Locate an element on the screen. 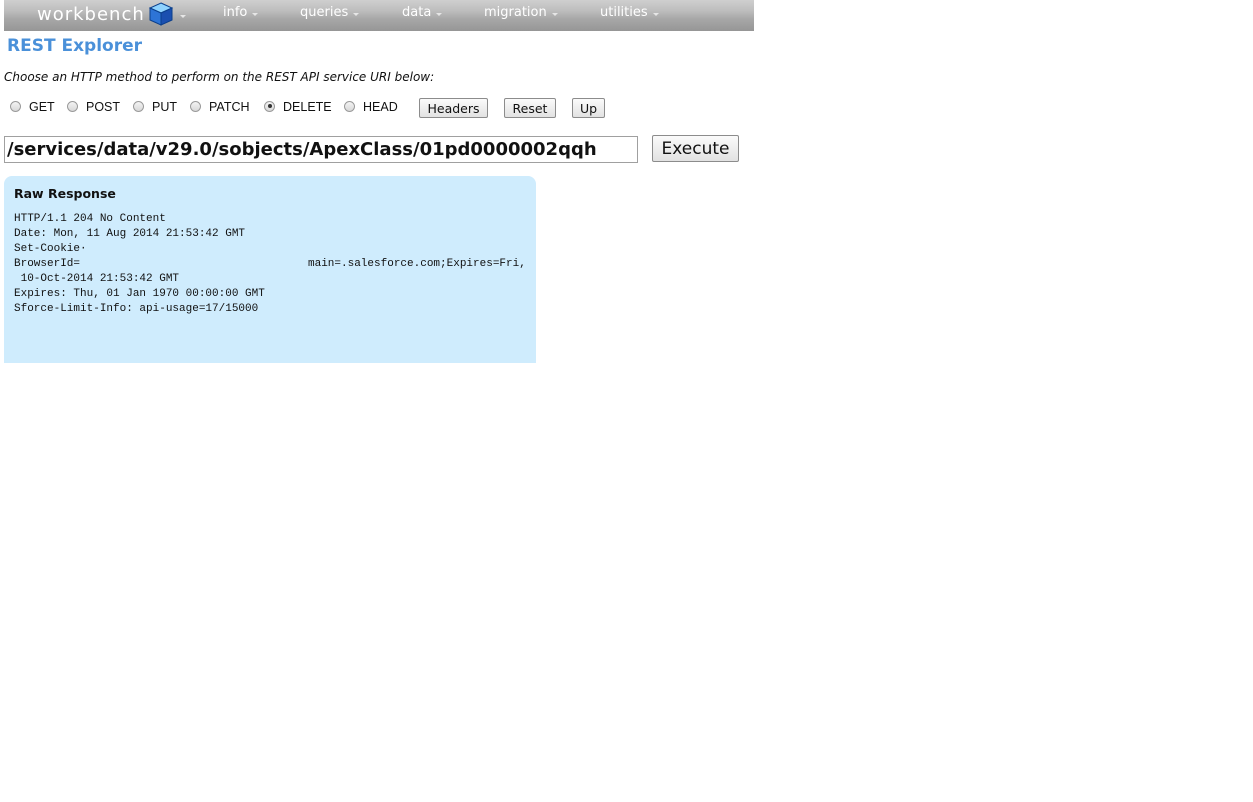 The height and width of the screenshot is (802, 1253). response-line: 10-Oct-2014 21:53:42 GMT is located at coordinates (97, 279).